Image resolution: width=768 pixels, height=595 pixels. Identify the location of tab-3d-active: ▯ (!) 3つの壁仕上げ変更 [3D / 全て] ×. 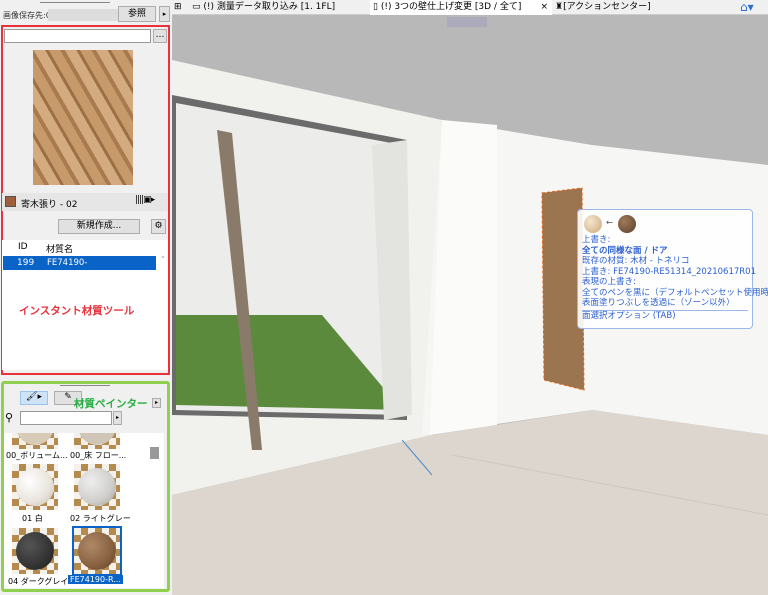
(461, 7).